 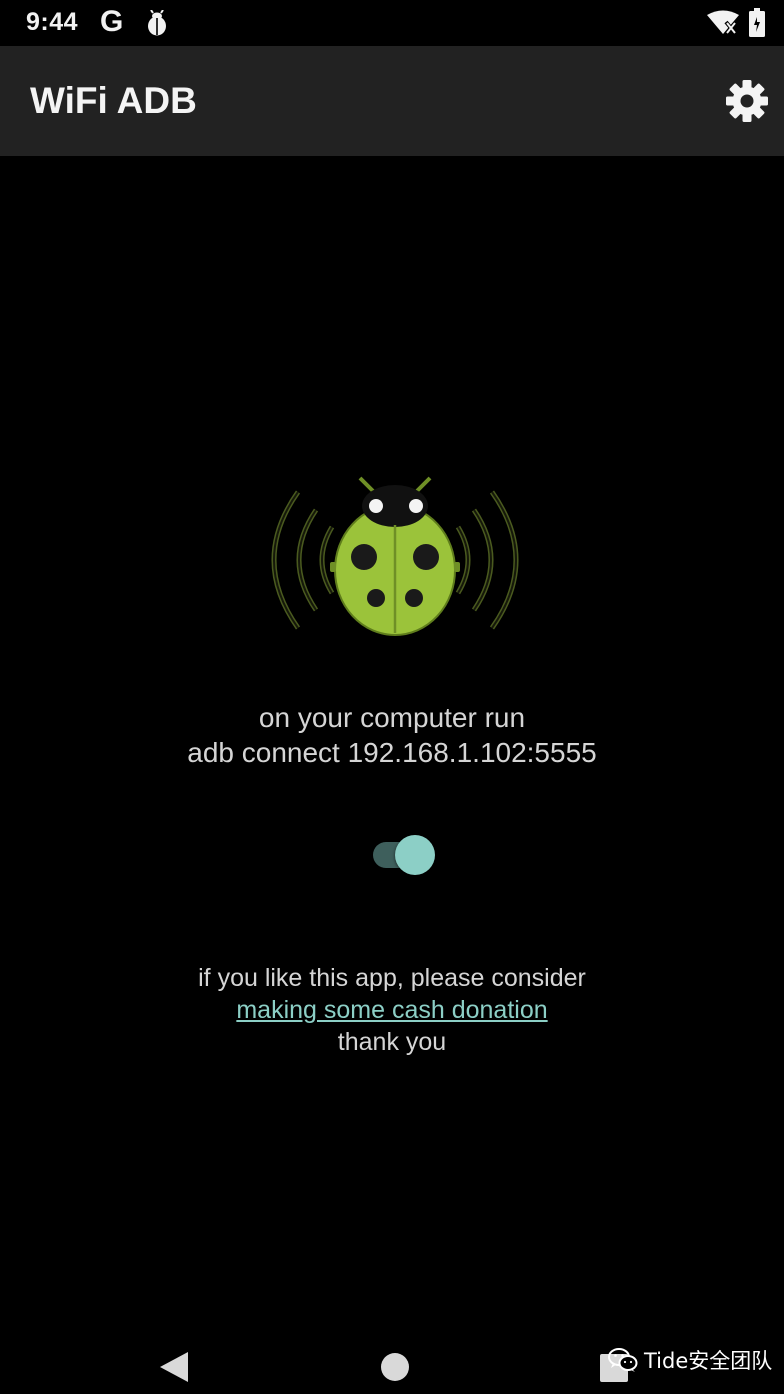 I want to click on bug-icon, so click(x=157, y=23).